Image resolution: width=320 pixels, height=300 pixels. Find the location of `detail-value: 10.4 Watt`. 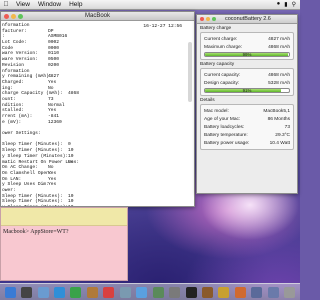

detail-value: 10.4 Watt is located at coordinates (279, 143).